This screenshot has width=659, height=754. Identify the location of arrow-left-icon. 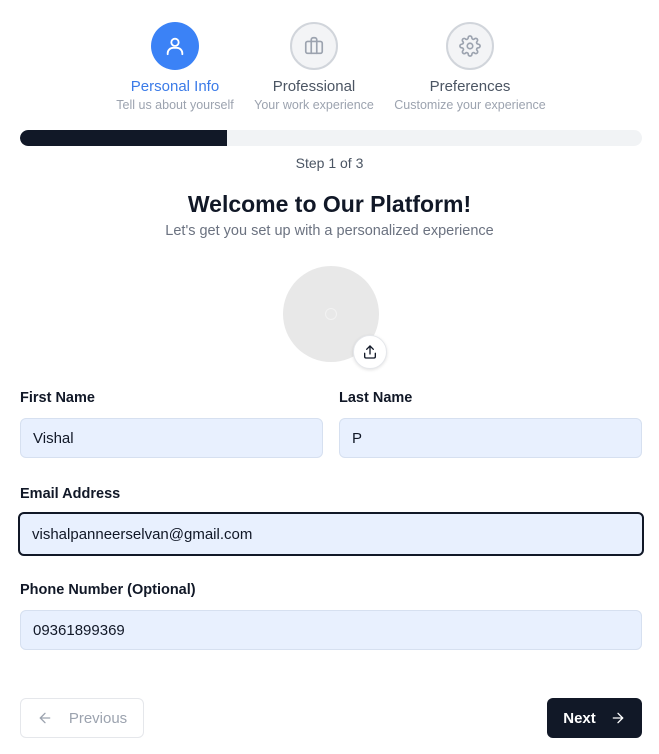
(45, 718).